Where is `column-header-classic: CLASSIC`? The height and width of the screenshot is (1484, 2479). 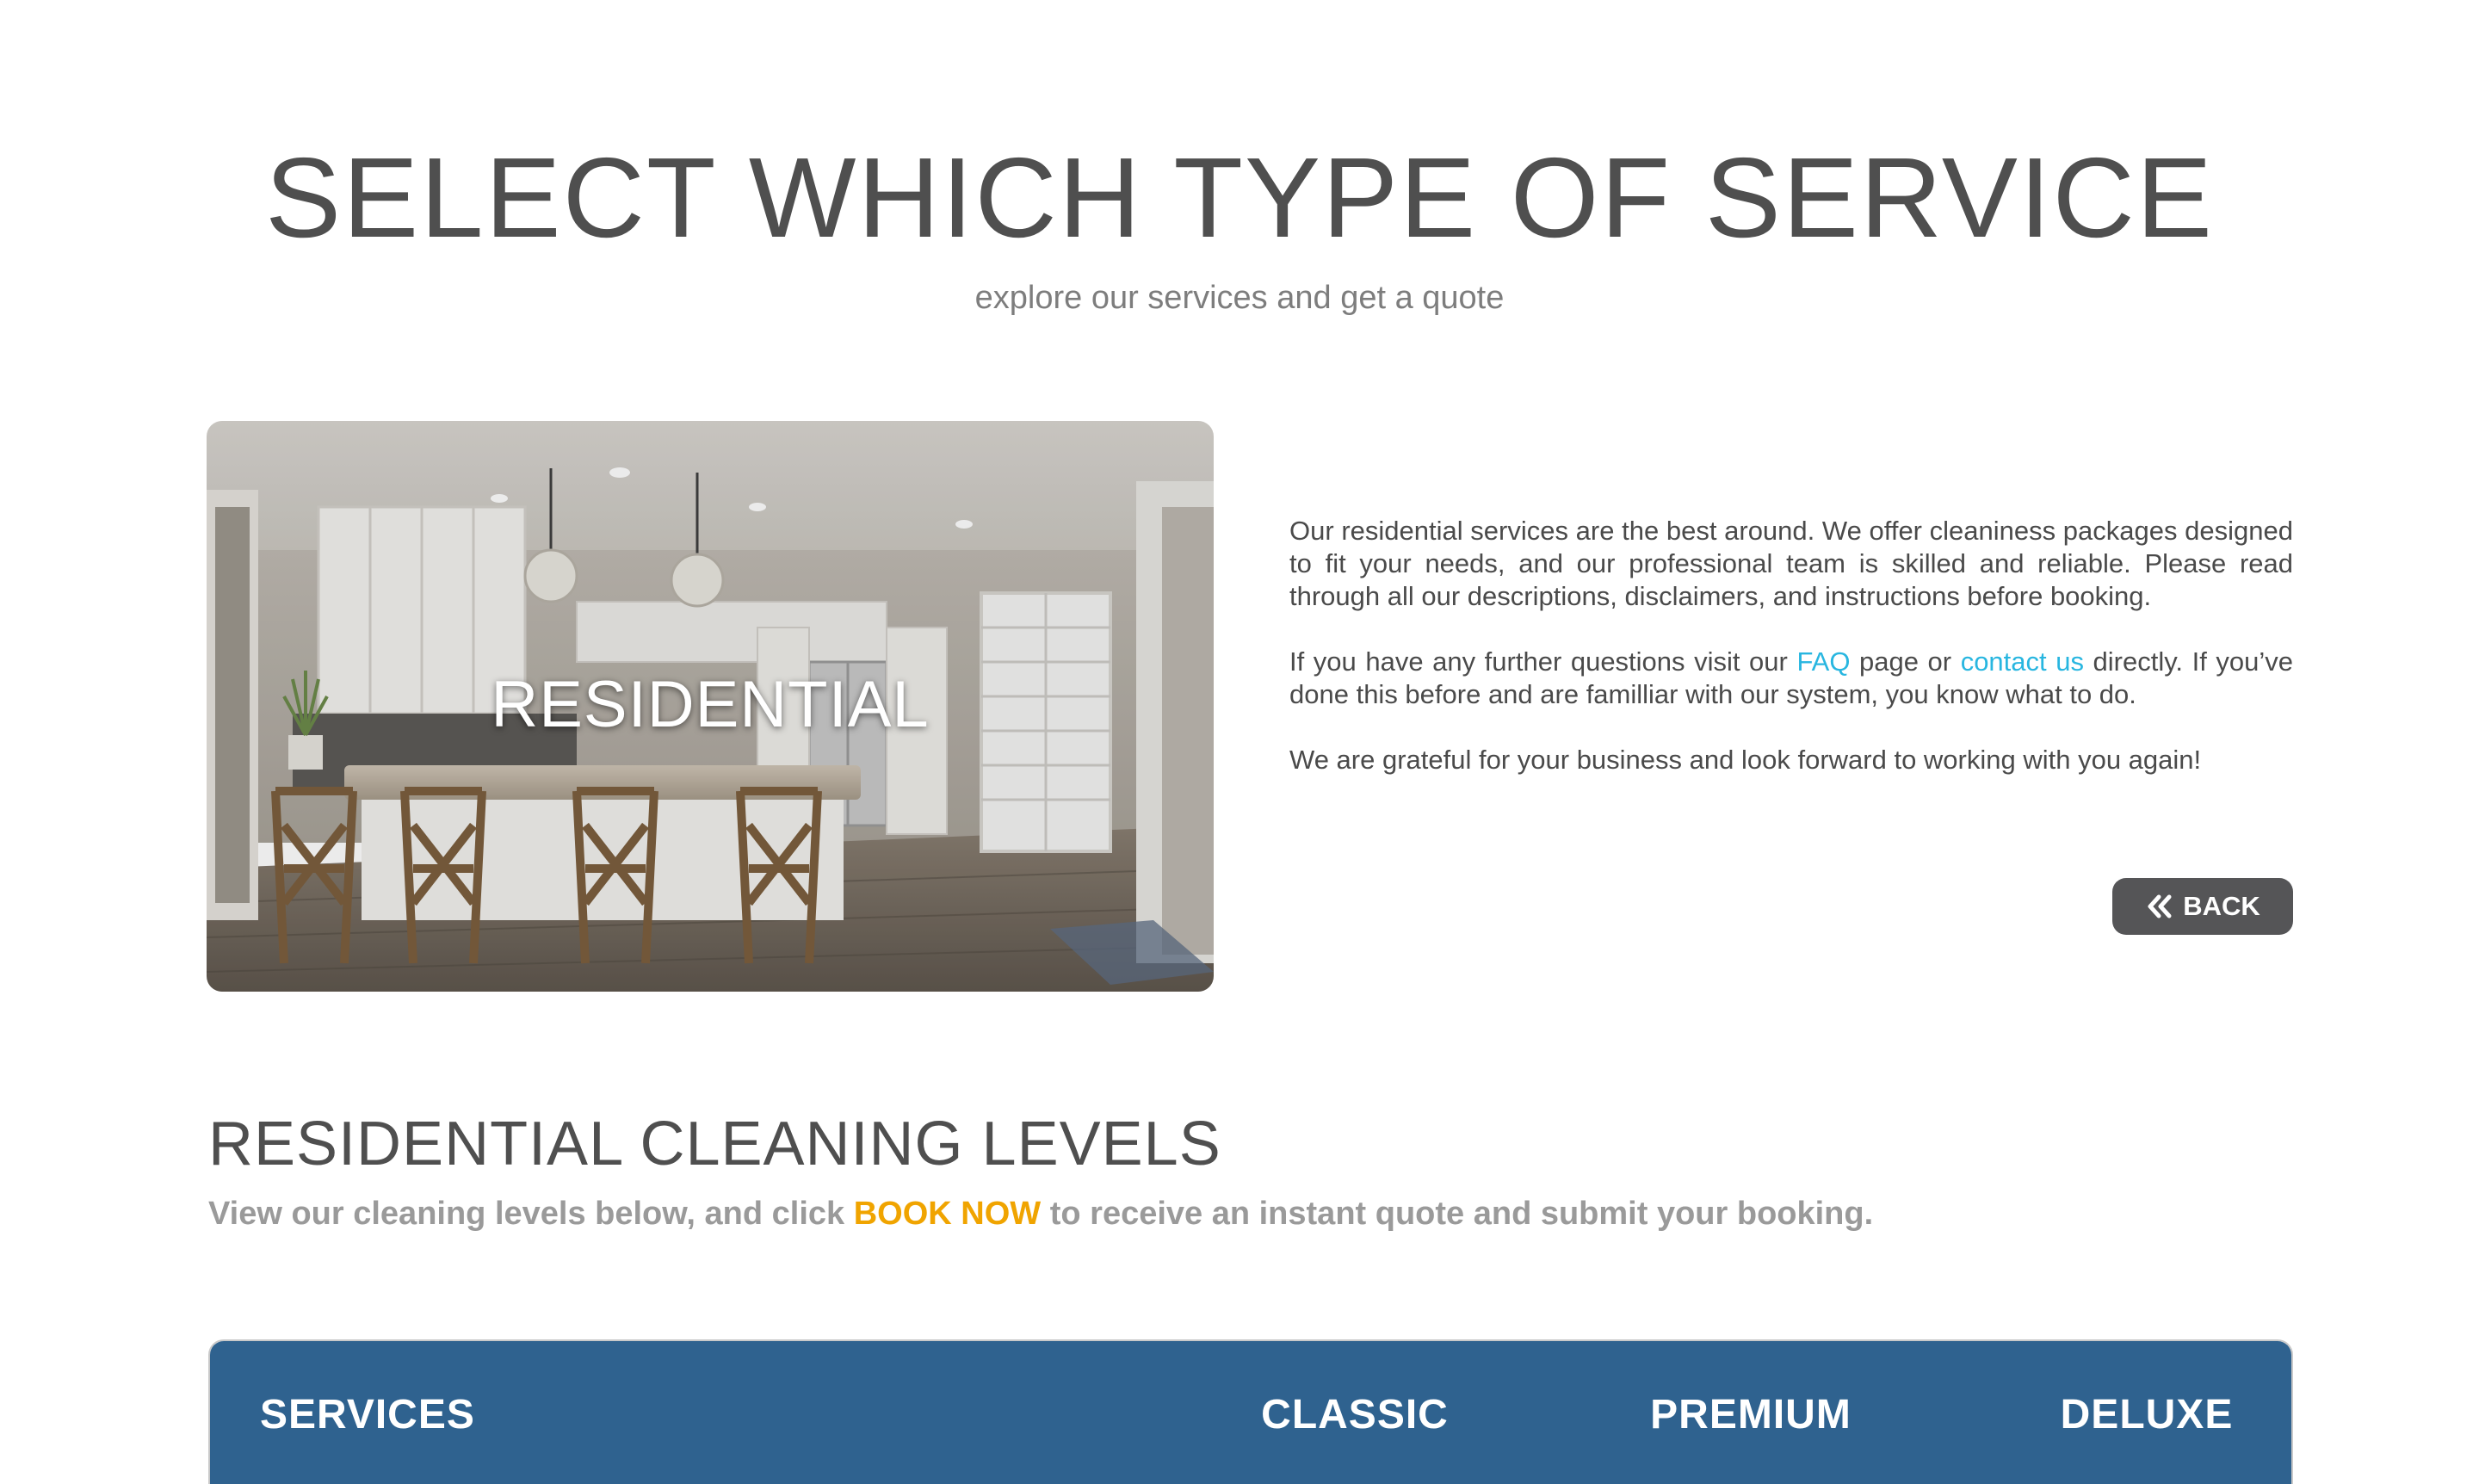
column-header-classic: CLASSIC is located at coordinates (1355, 1415).